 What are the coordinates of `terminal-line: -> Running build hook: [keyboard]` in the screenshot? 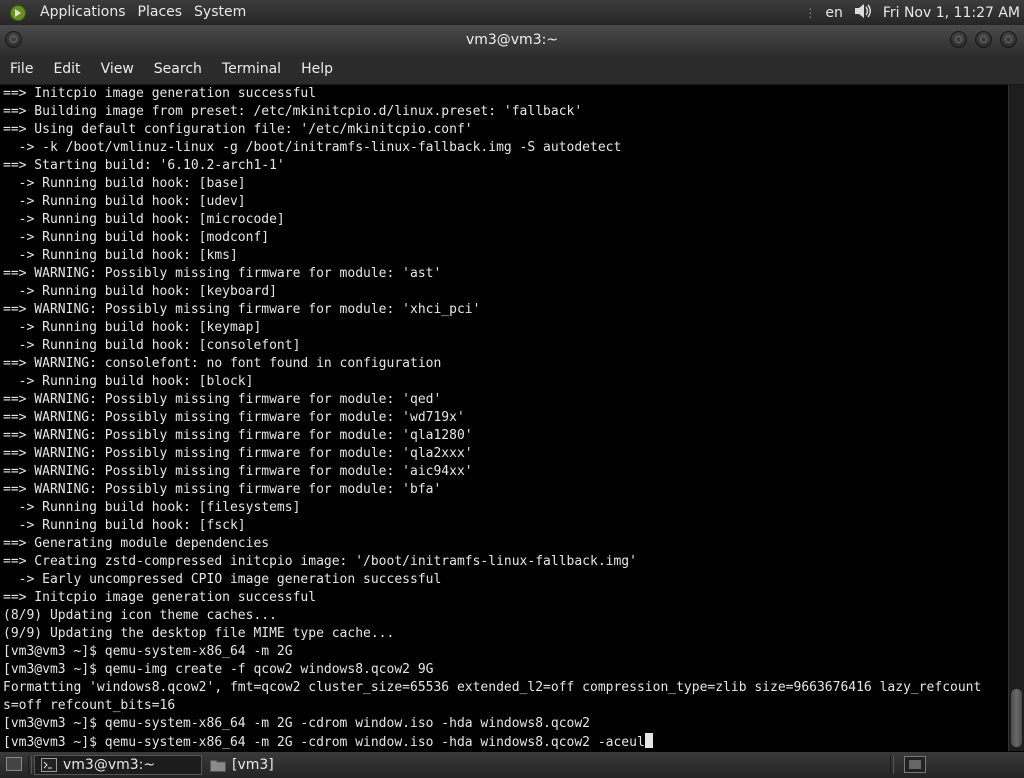 It's located at (140, 292).